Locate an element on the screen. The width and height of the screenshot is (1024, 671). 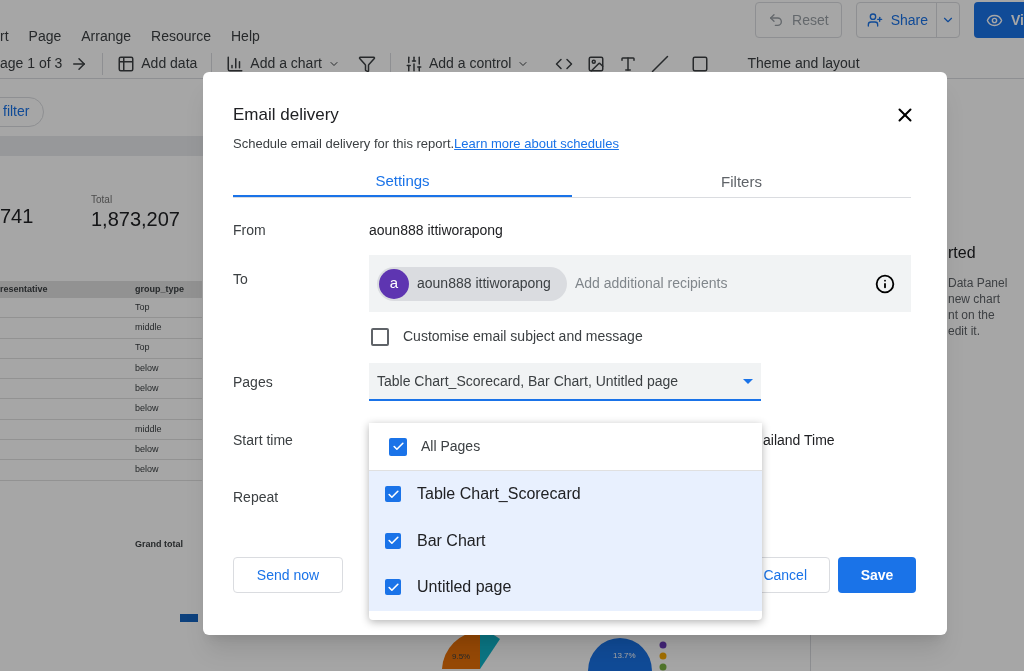
table-cell-text: middle is located at coordinates (148, 429).